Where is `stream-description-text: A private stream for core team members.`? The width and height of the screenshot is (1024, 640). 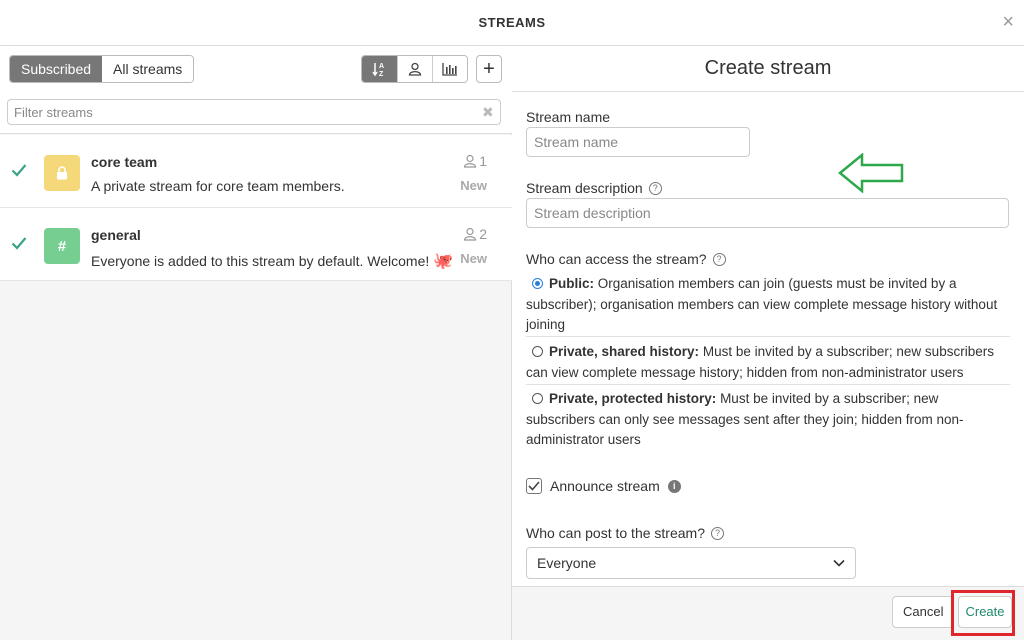
stream-description-text: A private stream for core team members. is located at coordinates (218, 186).